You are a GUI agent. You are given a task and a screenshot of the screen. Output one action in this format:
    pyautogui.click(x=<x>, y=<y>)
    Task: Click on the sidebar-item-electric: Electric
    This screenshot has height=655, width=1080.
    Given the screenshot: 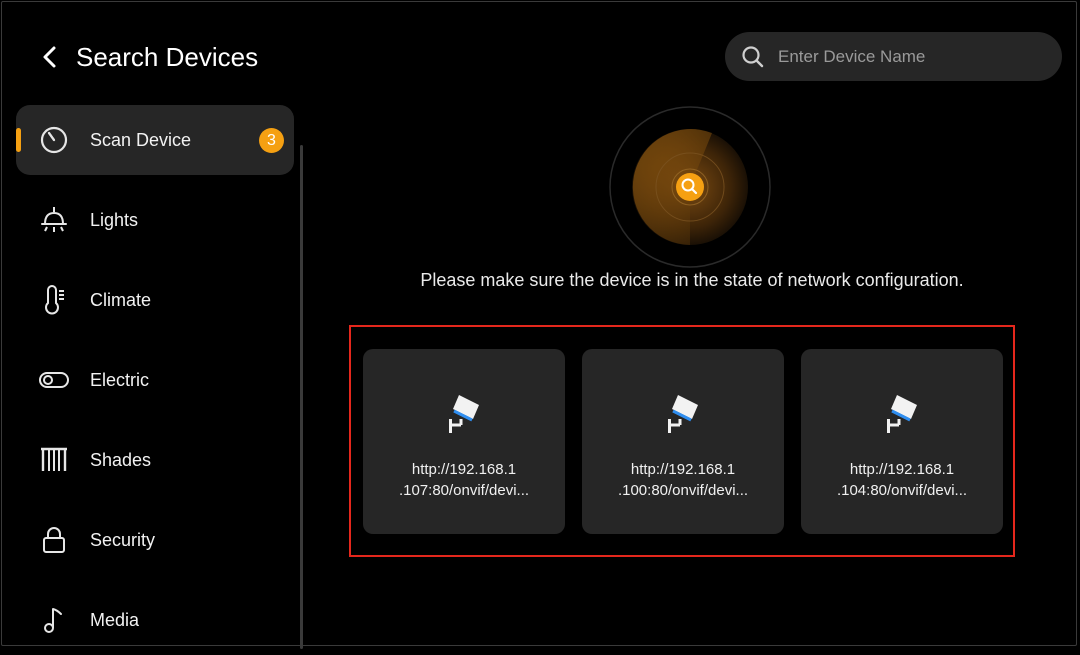 What is the action you would take?
    pyautogui.click(x=155, y=380)
    